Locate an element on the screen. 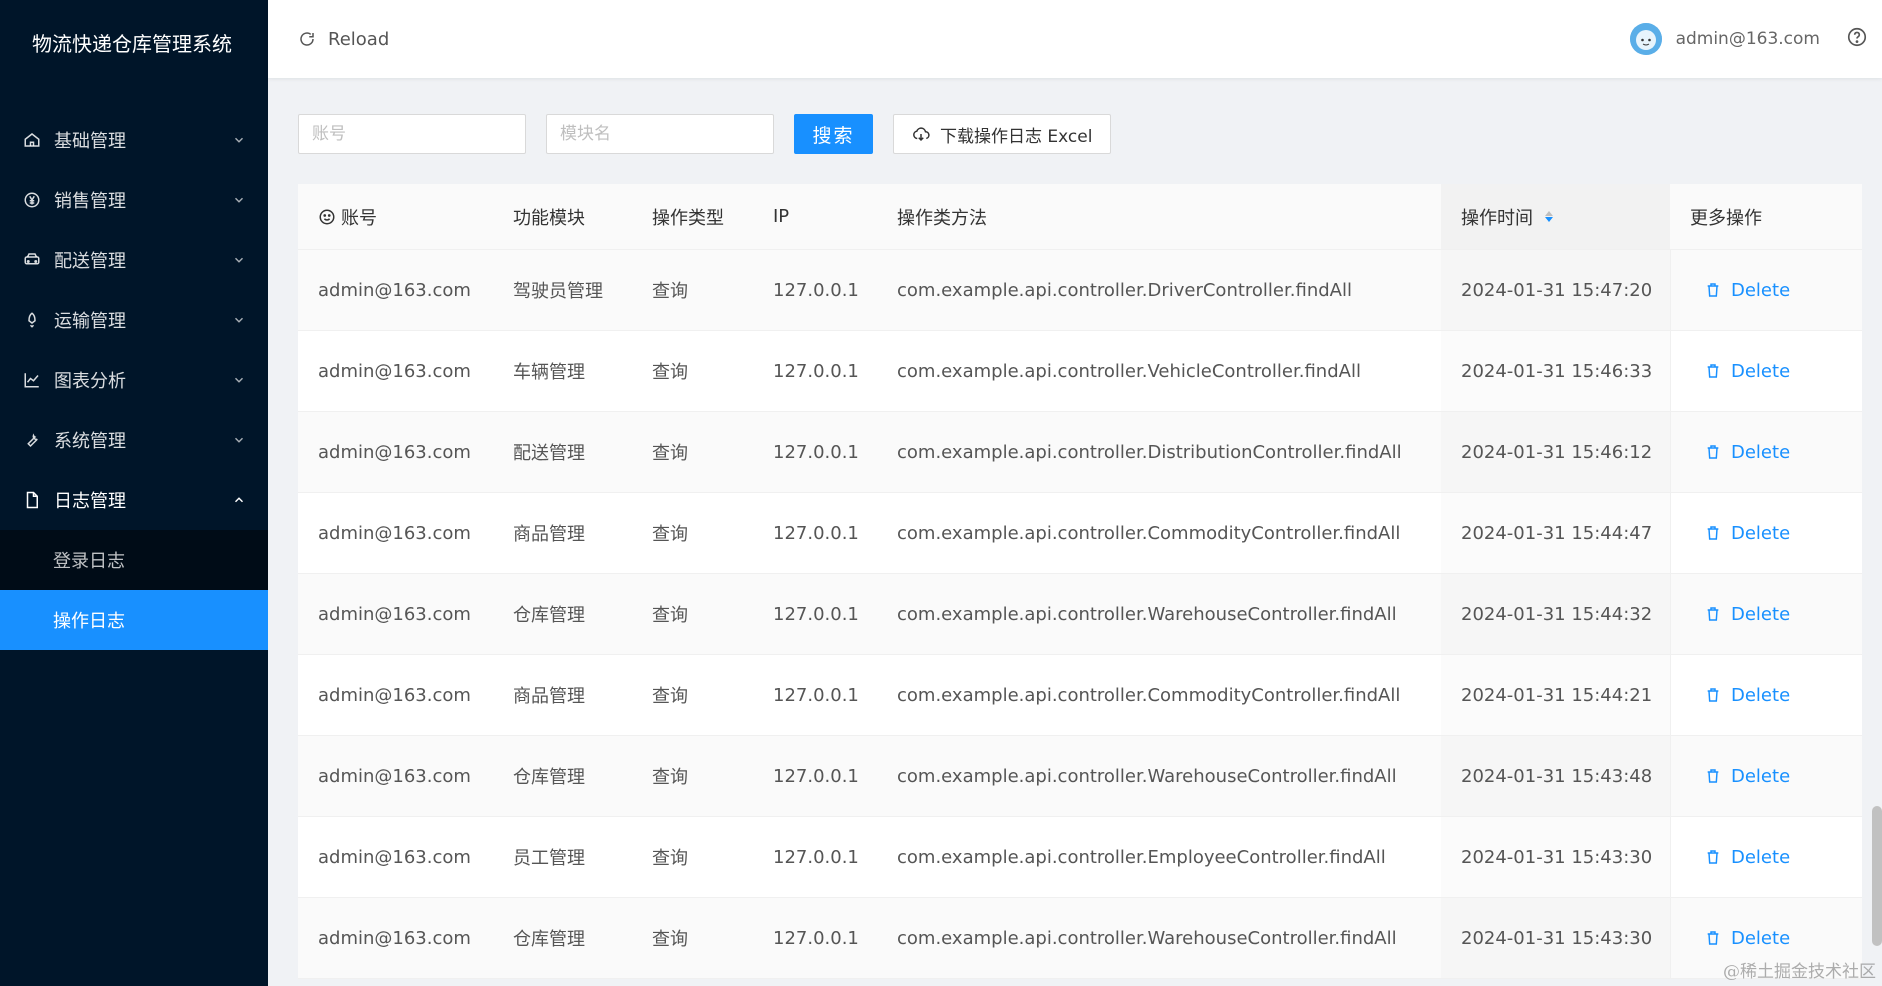  sort-icon is located at coordinates (1549, 216).